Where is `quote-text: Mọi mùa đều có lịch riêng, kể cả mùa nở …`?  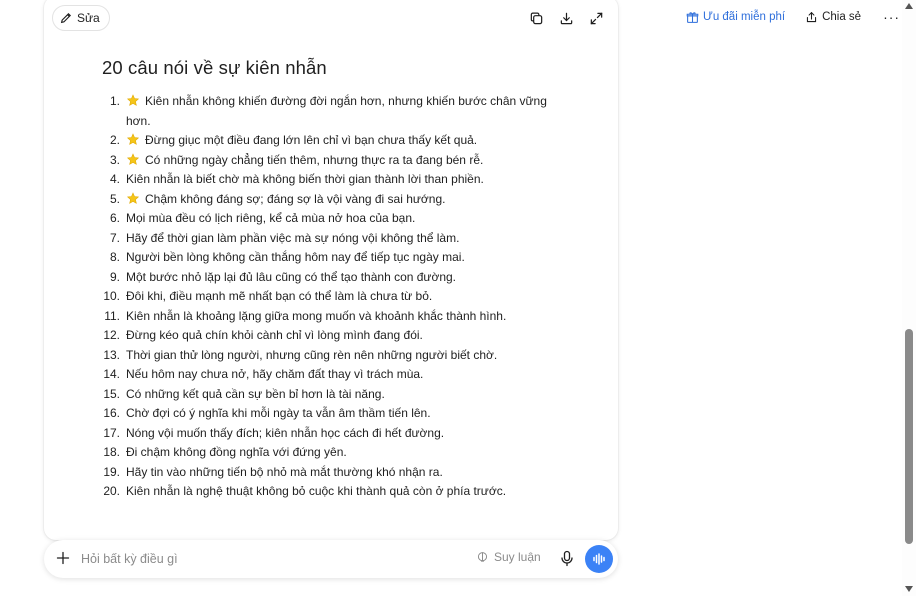
quote-text: Mọi mùa đều có lịch riêng, kể cả mùa nở … is located at coordinates (271, 218).